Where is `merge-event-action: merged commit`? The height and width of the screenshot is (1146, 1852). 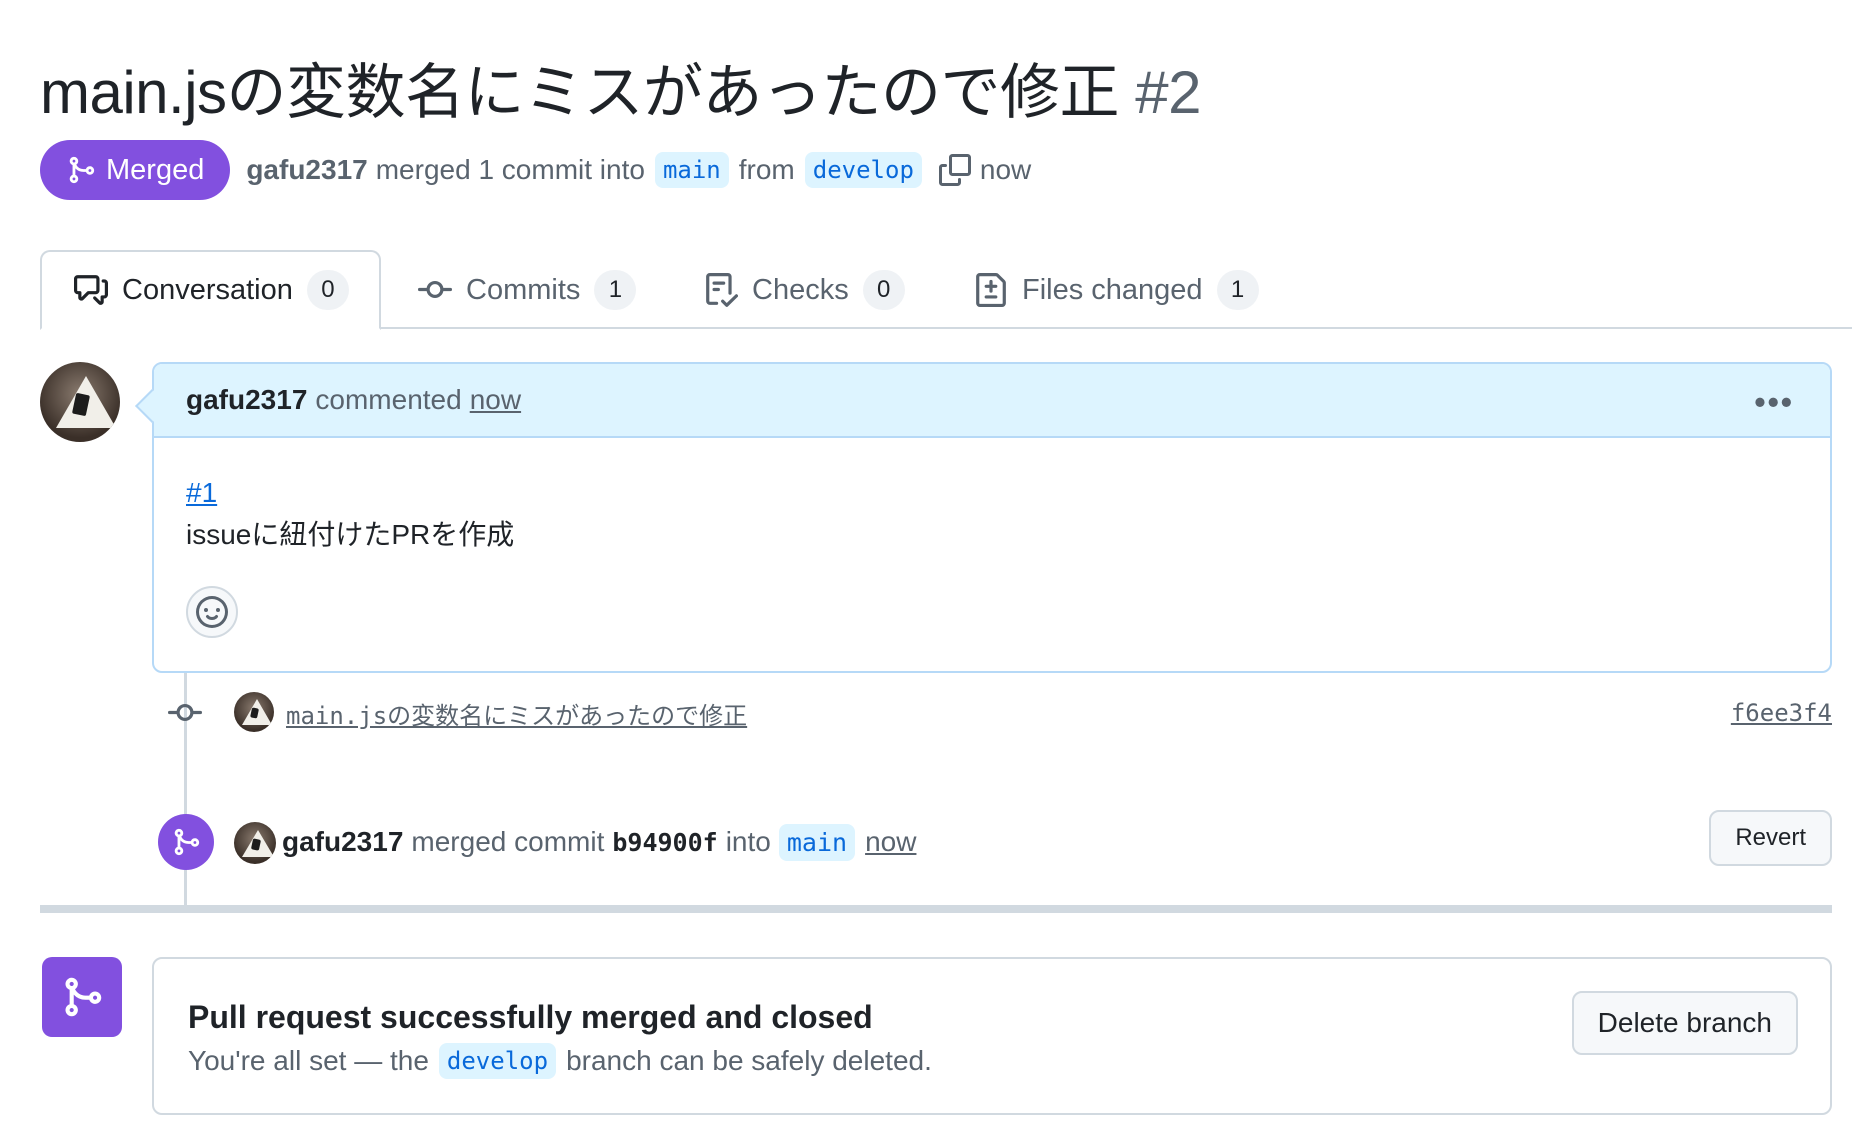
merge-event-action: merged commit is located at coordinates (508, 841).